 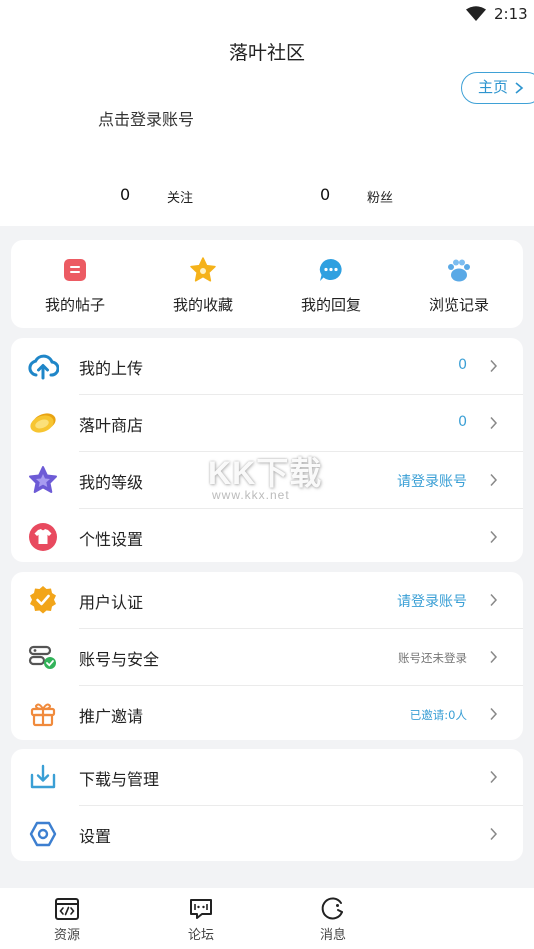 I want to click on tab-messages: 消息, so click(x=333, y=918).